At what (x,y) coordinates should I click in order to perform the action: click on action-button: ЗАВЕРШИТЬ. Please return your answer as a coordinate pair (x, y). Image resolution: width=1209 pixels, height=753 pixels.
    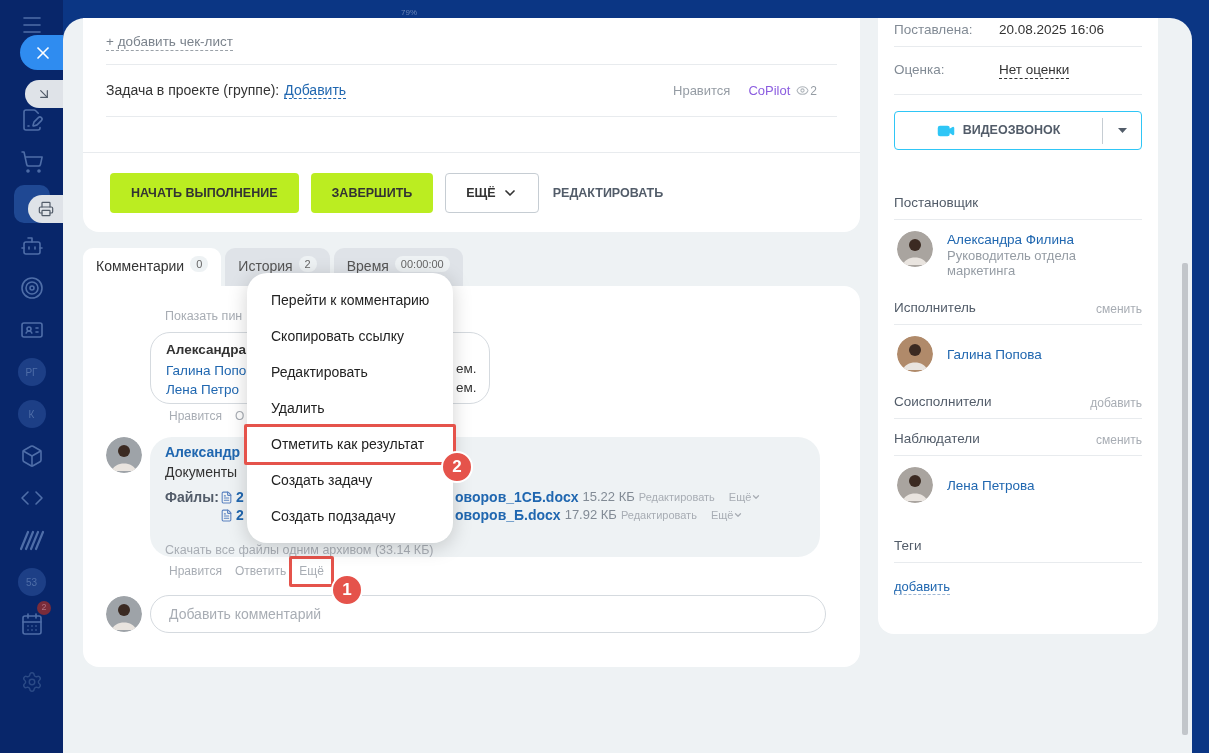
    Looking at the image, I should click on (372, 193).